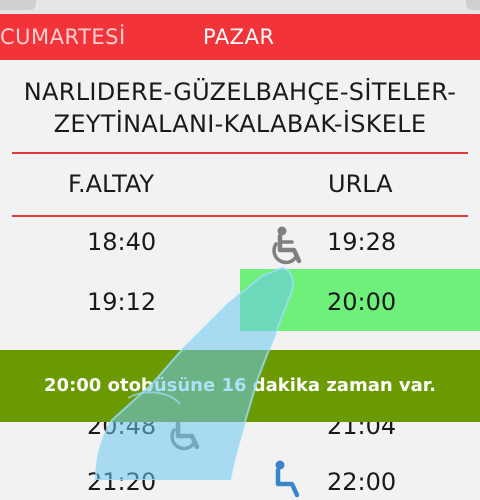 The image size is (480, 500). Describe the element at coordinates (111, 184) in the screenshot. I see `column-header-departure: F.ALTAY` at that location.